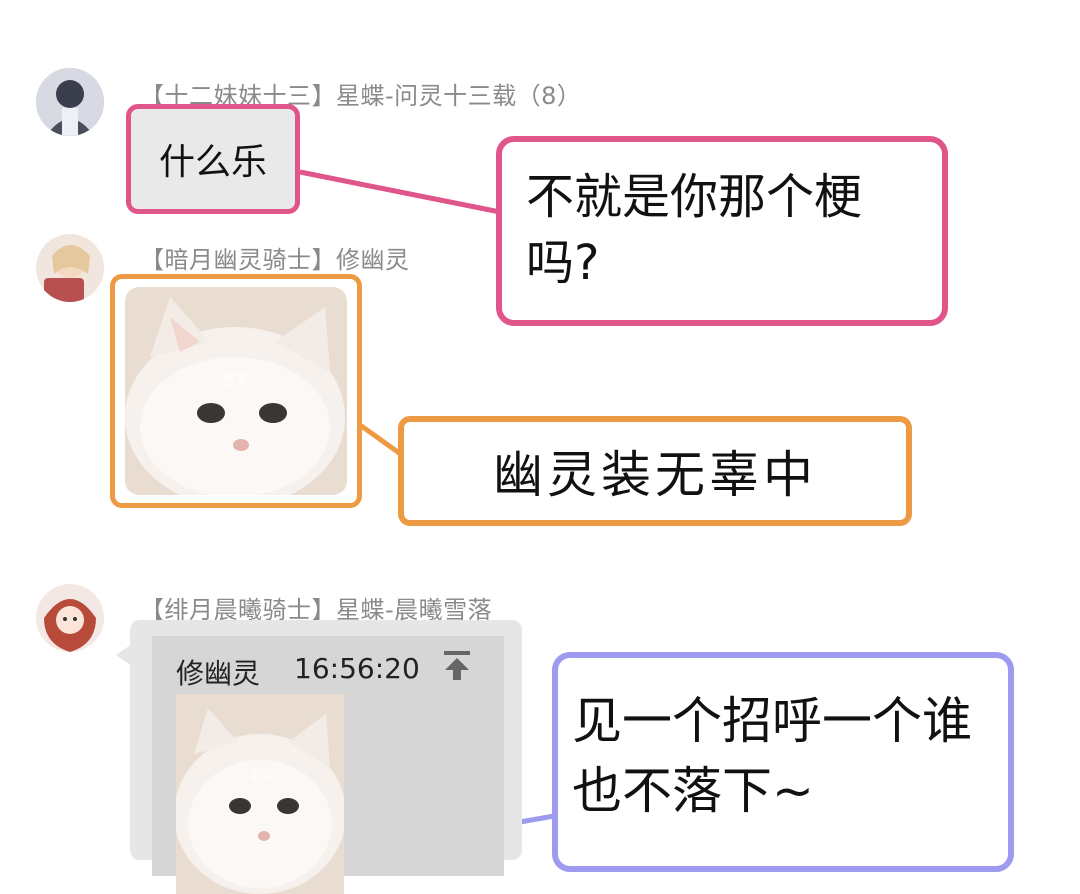 The height and width of the screenshot is (894, 1080). I want to click on reply-bubble: 修幽灵 16:56:20 老实, so click(326, 757).